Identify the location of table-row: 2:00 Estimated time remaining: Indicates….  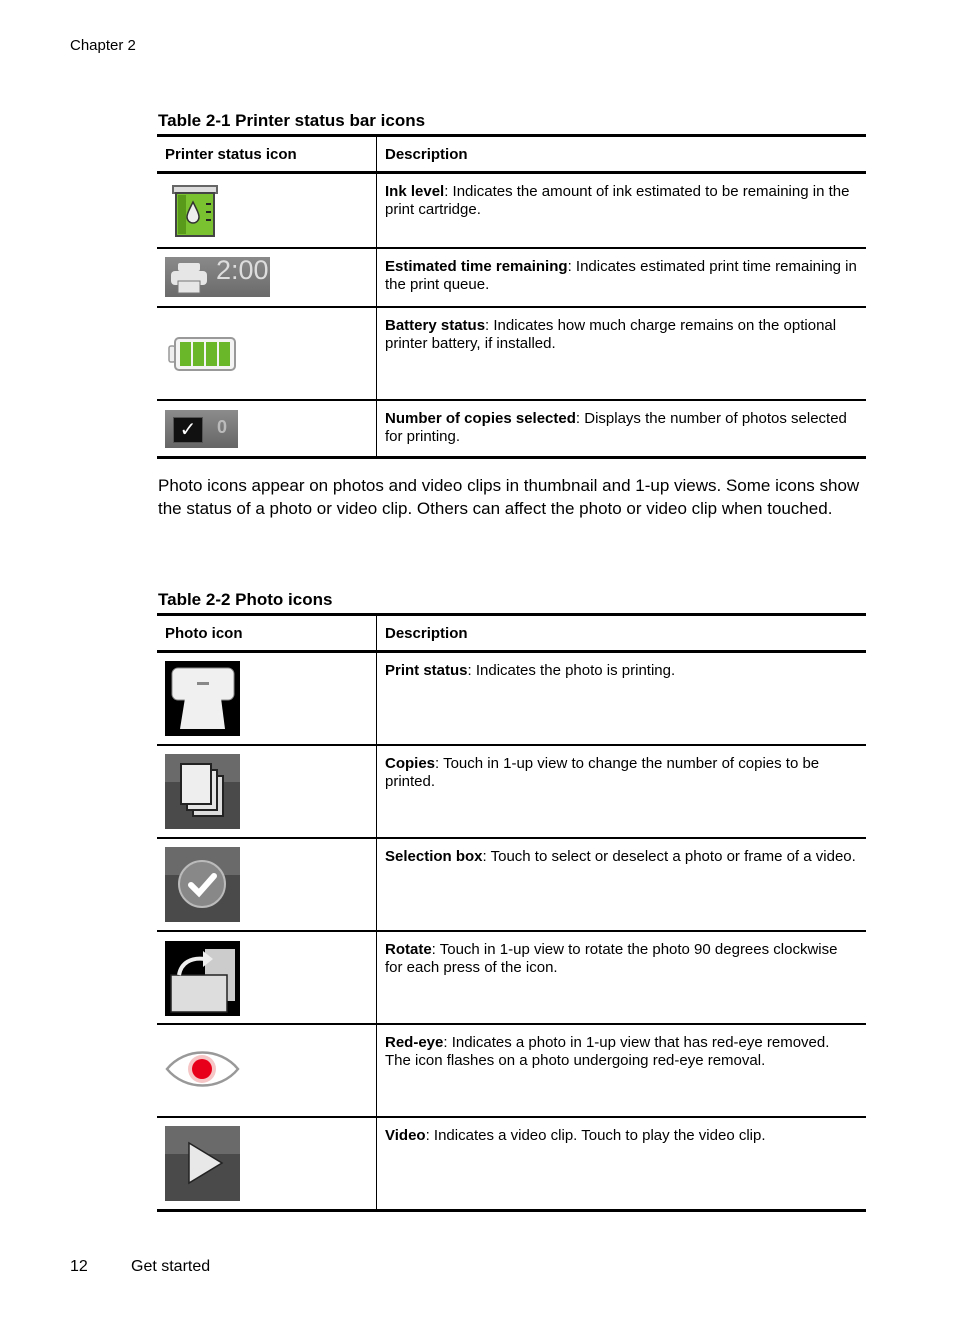
(511, 277).